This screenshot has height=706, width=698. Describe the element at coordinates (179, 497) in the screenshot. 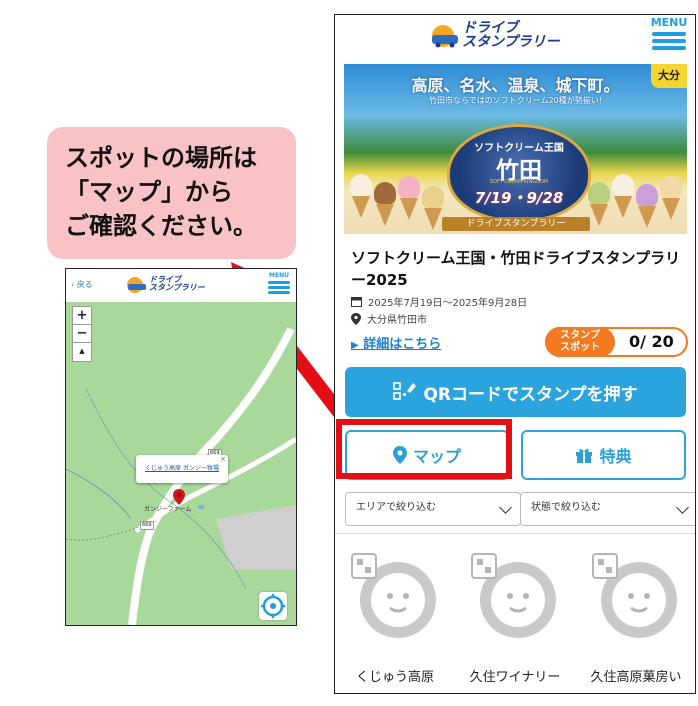

I see `map-pin-icon` at that location.